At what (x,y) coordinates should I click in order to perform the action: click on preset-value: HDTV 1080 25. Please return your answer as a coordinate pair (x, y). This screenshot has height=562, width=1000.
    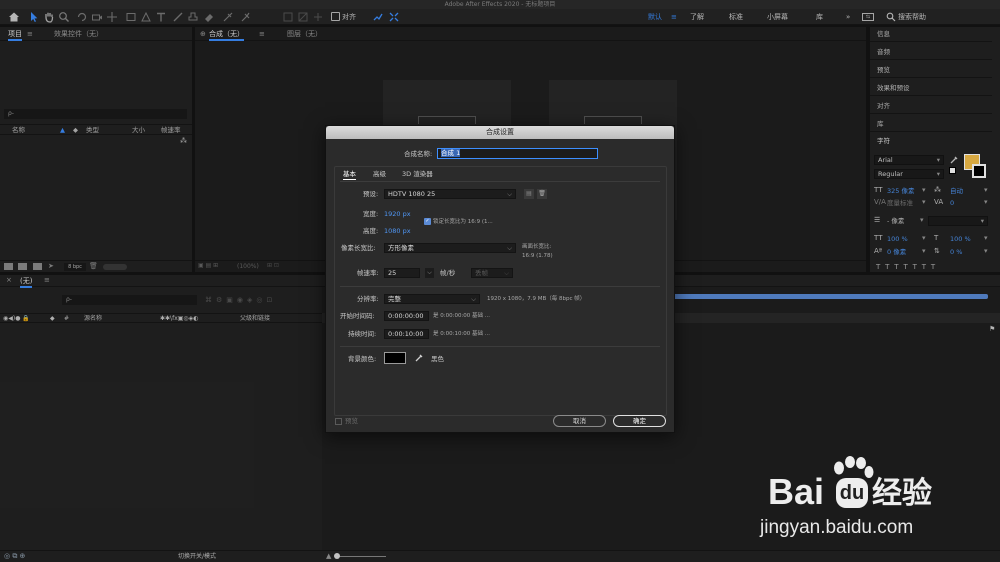
    Looking at the image, I should click on (412, 194).